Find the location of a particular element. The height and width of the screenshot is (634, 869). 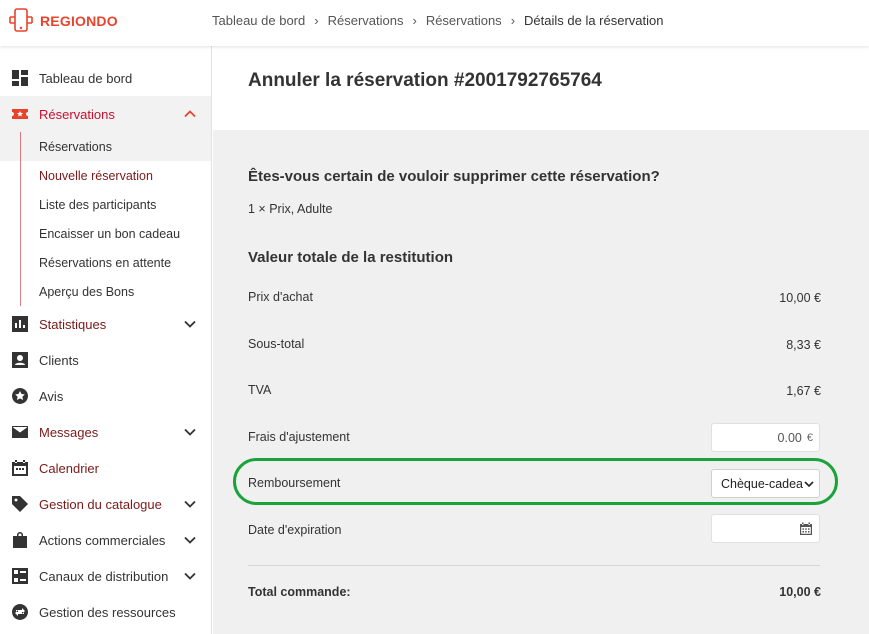

submenu-item-pending: Réservations en attente is located at coordinates (105, 262).